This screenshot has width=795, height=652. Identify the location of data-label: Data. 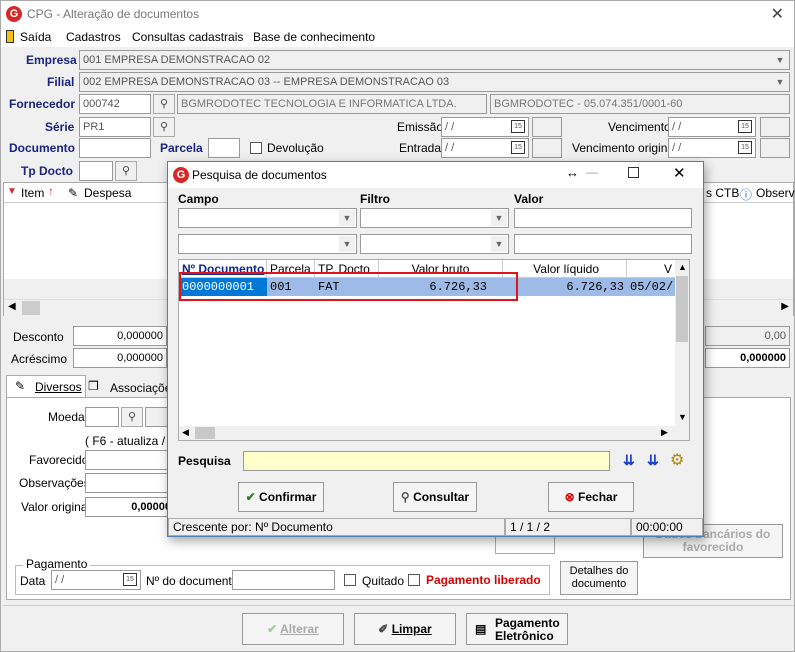
(33, 581).